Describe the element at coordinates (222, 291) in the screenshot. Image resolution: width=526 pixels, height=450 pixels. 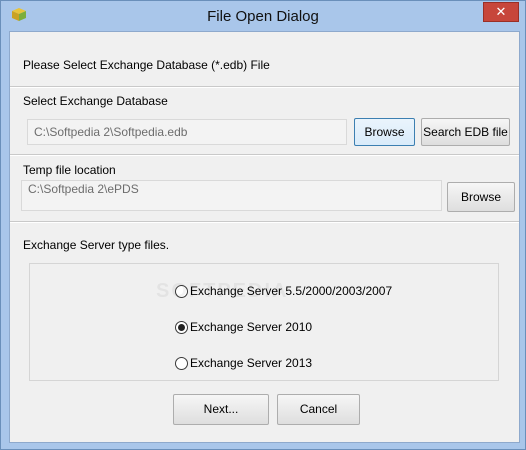
I see `watermark: SOFTPEDIA` at that location.